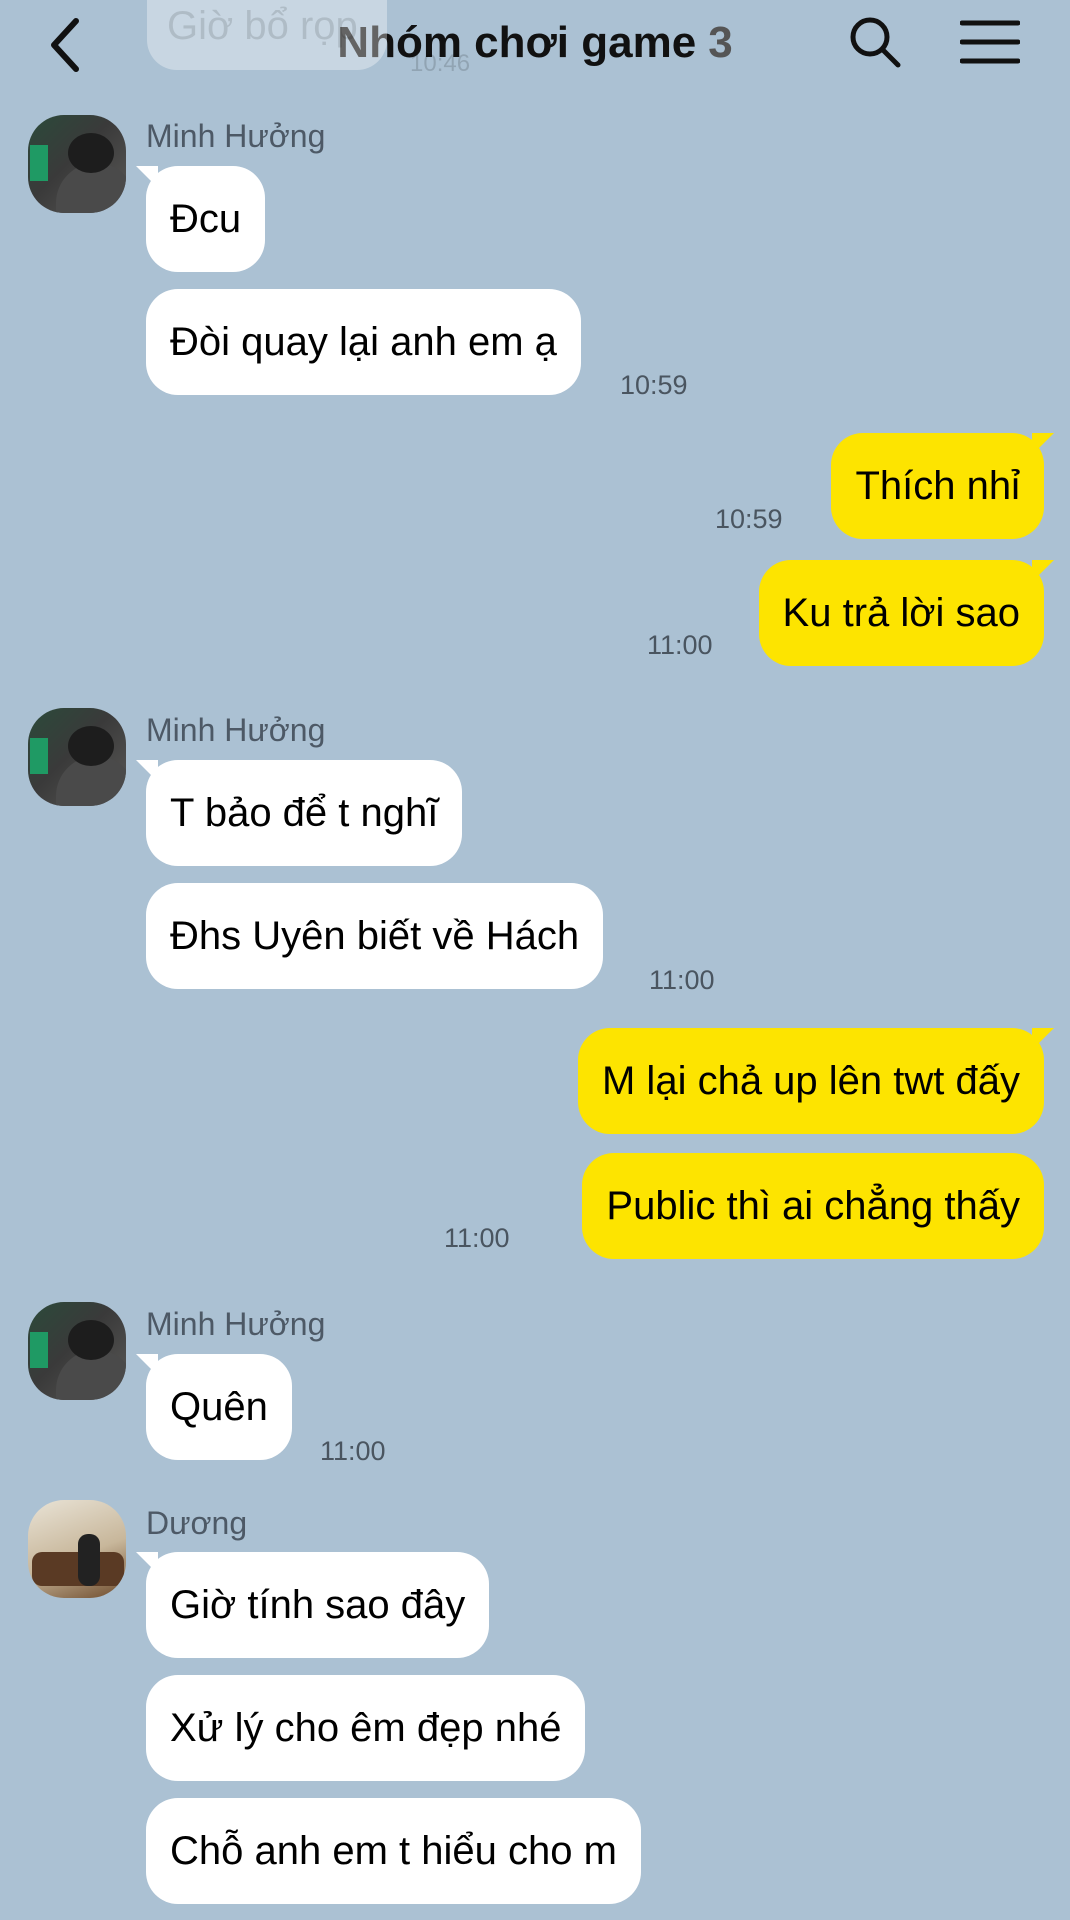 The image size is (1070, 1920). I want to click on member-count: 3, so click(720, 42).